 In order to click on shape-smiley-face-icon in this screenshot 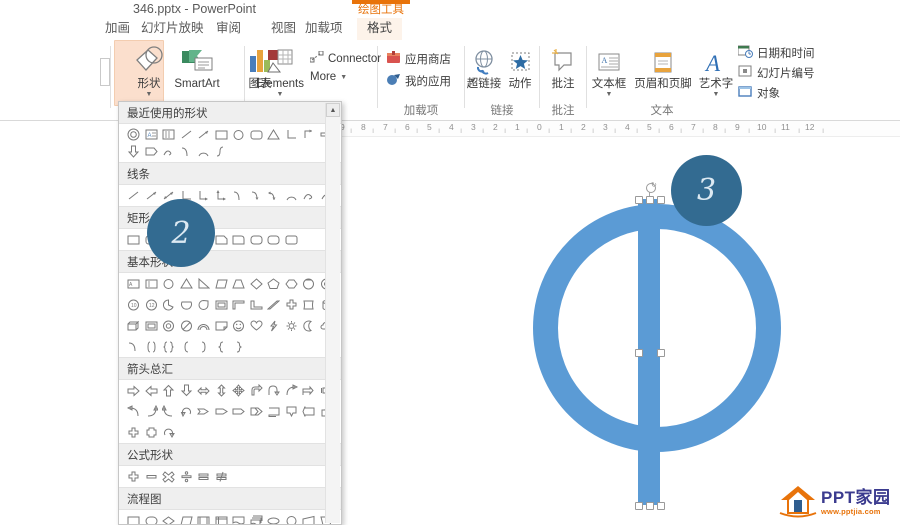, I will do `click(239, 325)`.